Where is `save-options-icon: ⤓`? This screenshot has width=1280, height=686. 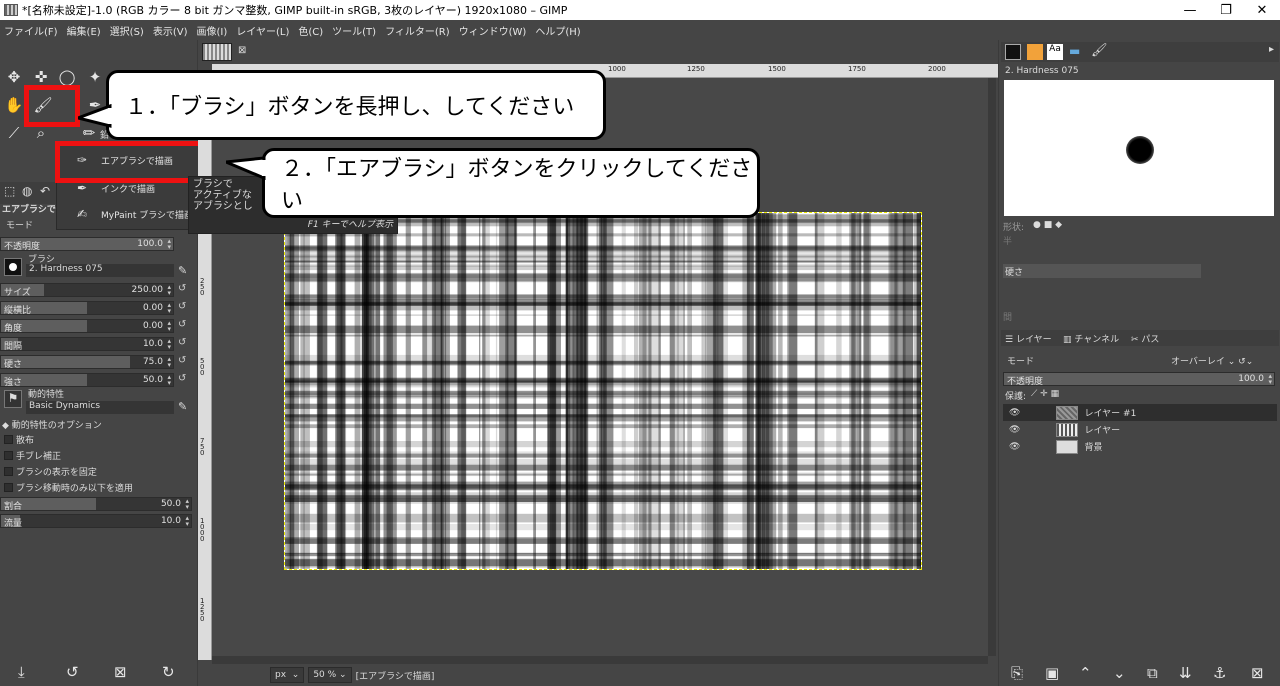
save-options-icon: ⤓ is located at coordinates (21, 672).